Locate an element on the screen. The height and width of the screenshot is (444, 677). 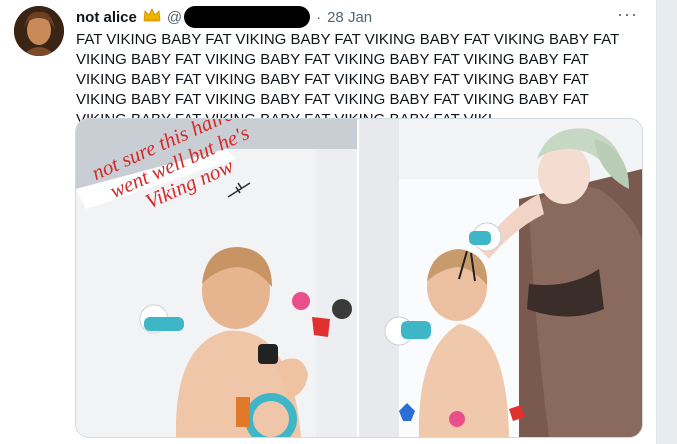
avatar is located at coordinates (39, 31).